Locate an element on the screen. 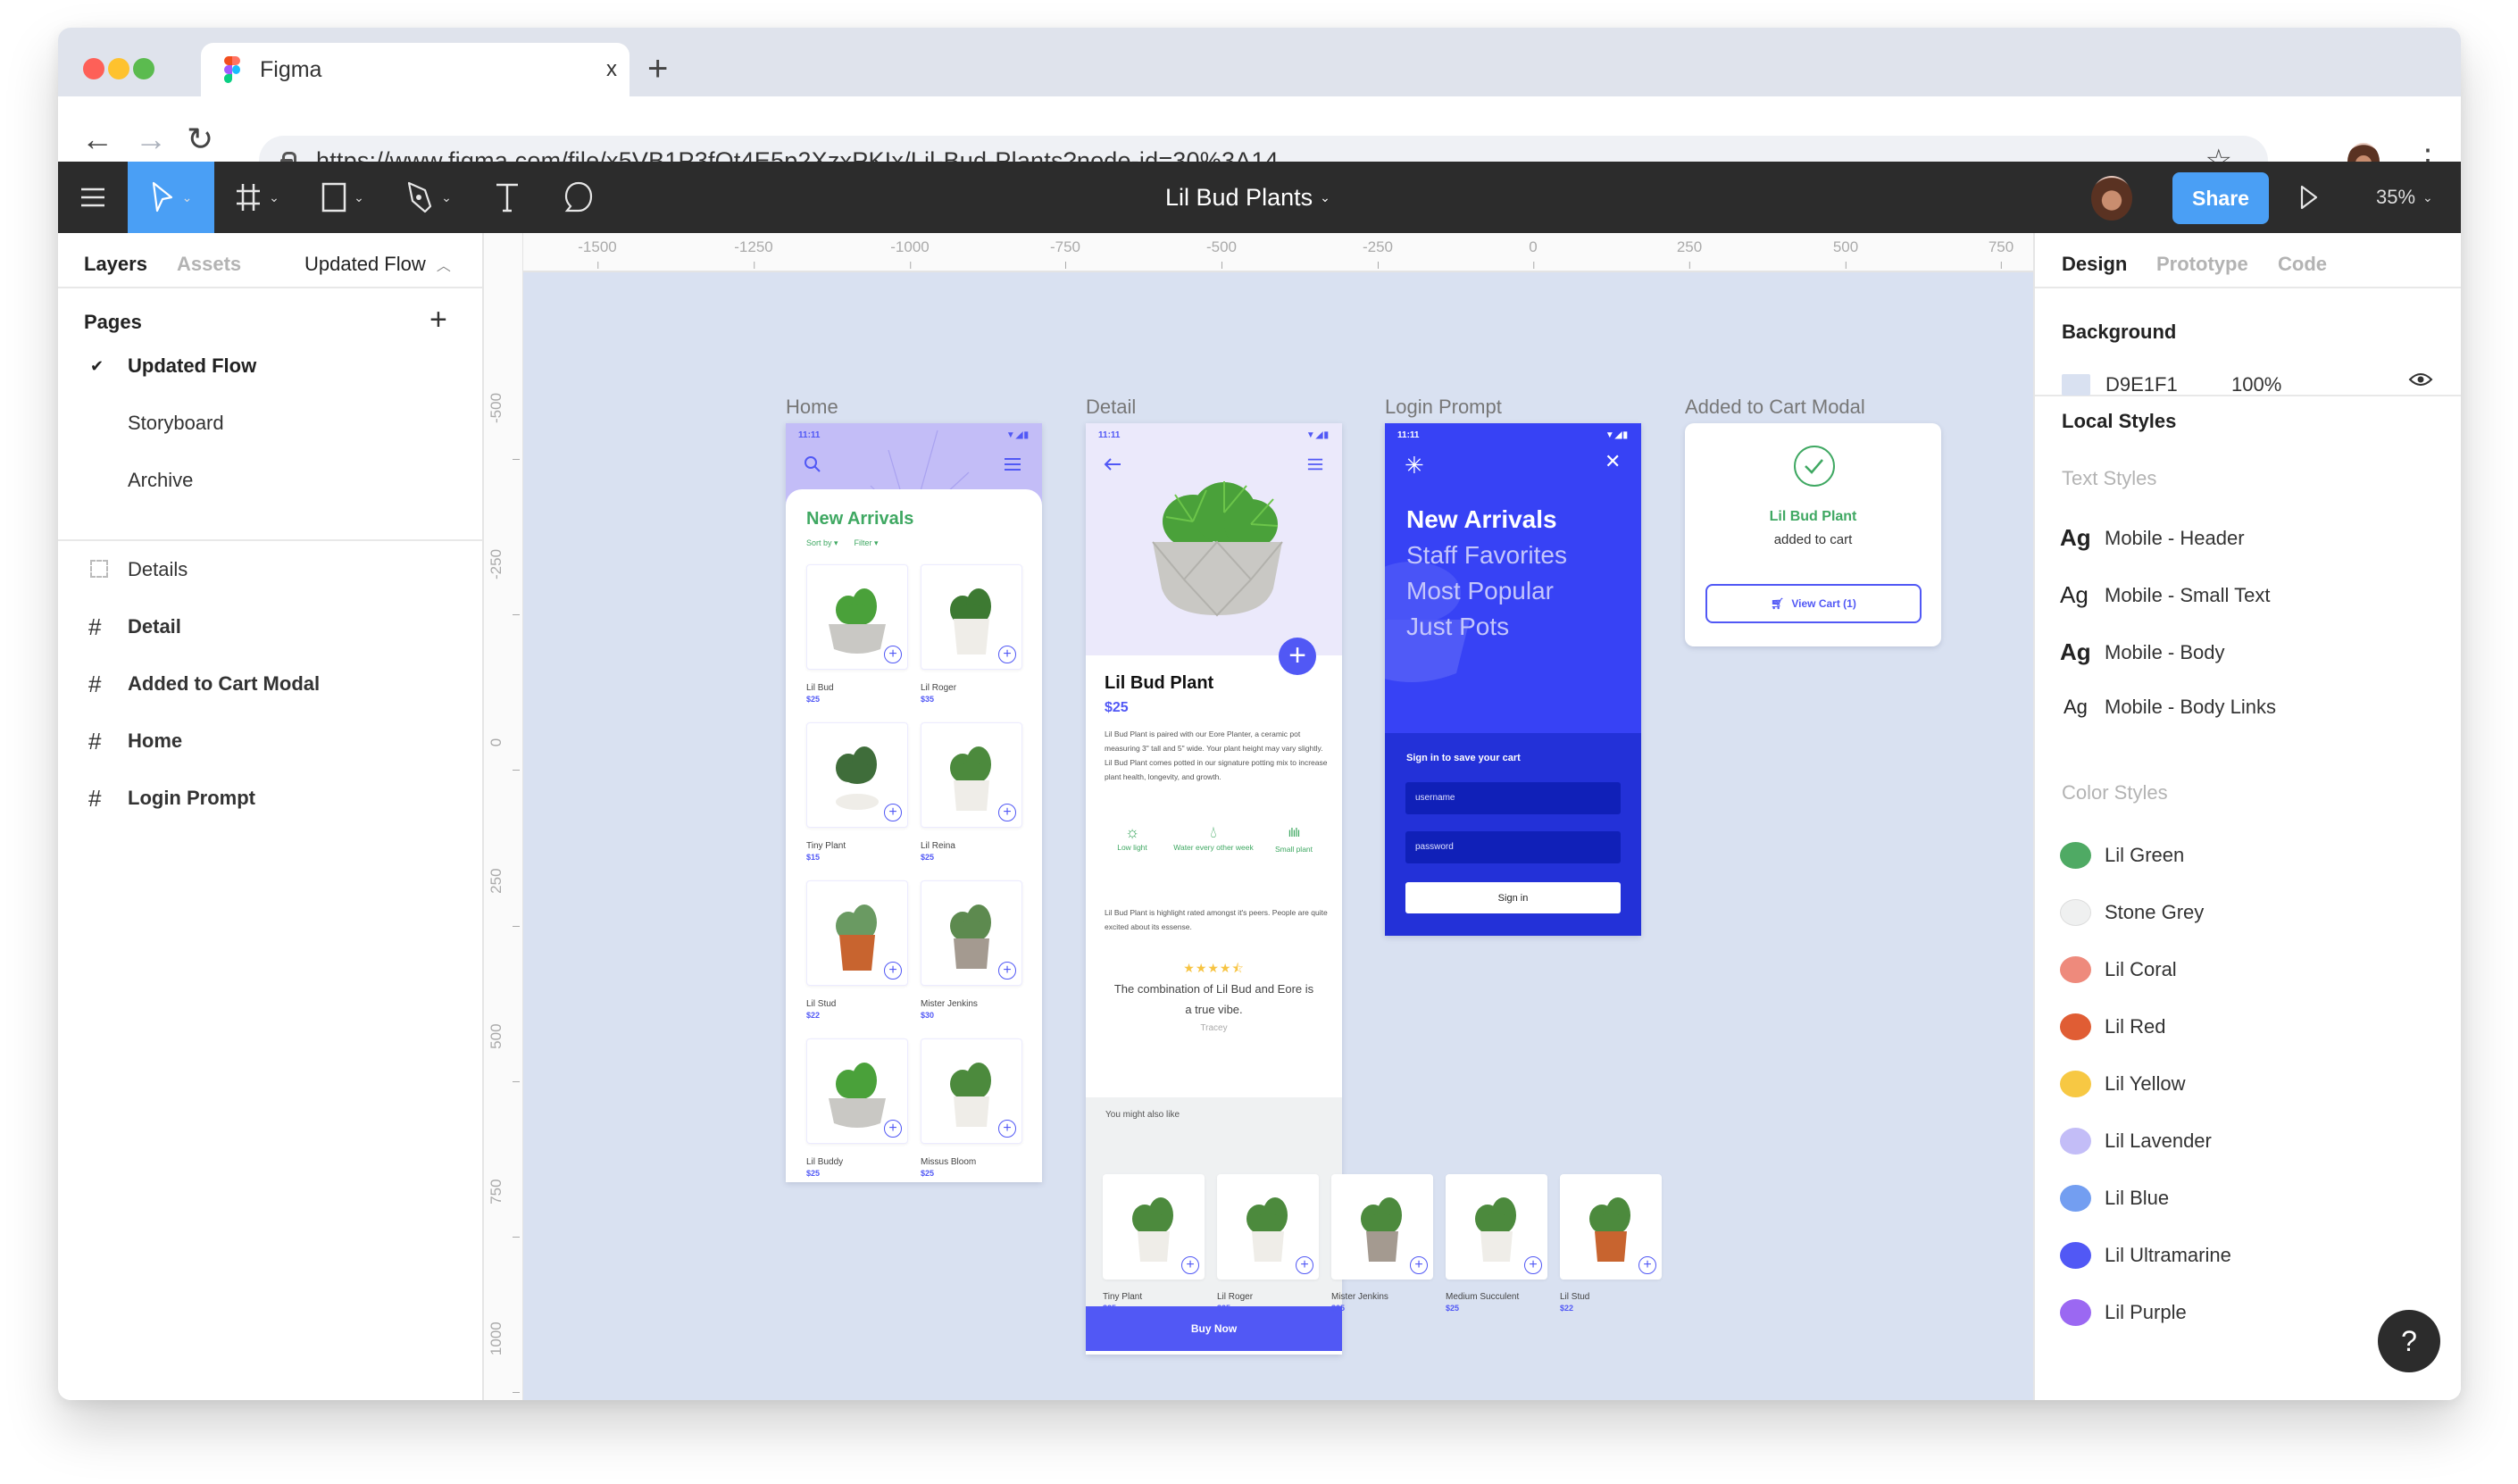 The image size is (2518, 1484). frame-label-login-prompt: Login Prompt is located at coordinates (1443, 407).